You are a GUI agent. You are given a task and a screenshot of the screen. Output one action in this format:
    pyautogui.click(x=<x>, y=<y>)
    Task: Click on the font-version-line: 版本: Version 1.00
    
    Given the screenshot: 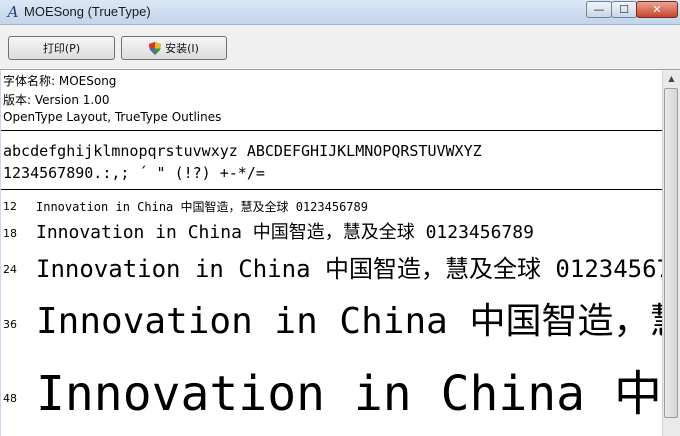 What is the action you would take?
    pyautogui.click(x=56, y=100)
    